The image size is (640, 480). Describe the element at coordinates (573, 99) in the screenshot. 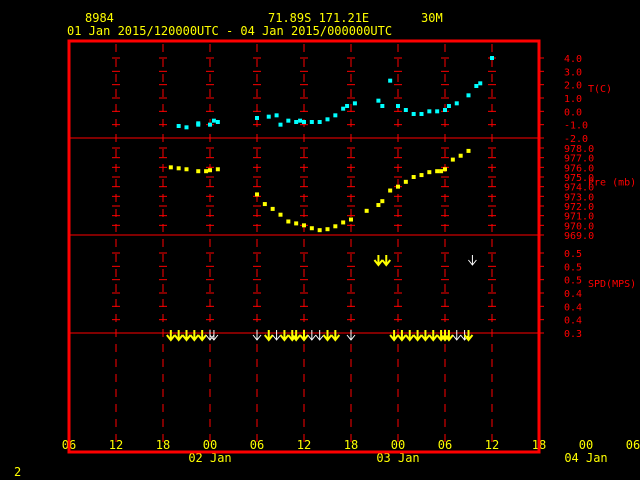

I see `y-tick-label: 1.0` at that location.